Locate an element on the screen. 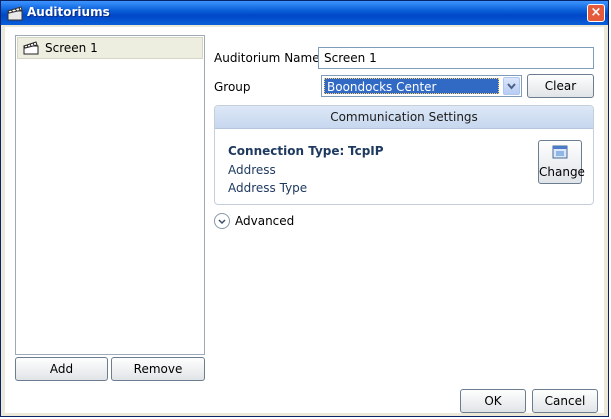  title-bar: Auditoriums × is located at coordinates (304, 13).